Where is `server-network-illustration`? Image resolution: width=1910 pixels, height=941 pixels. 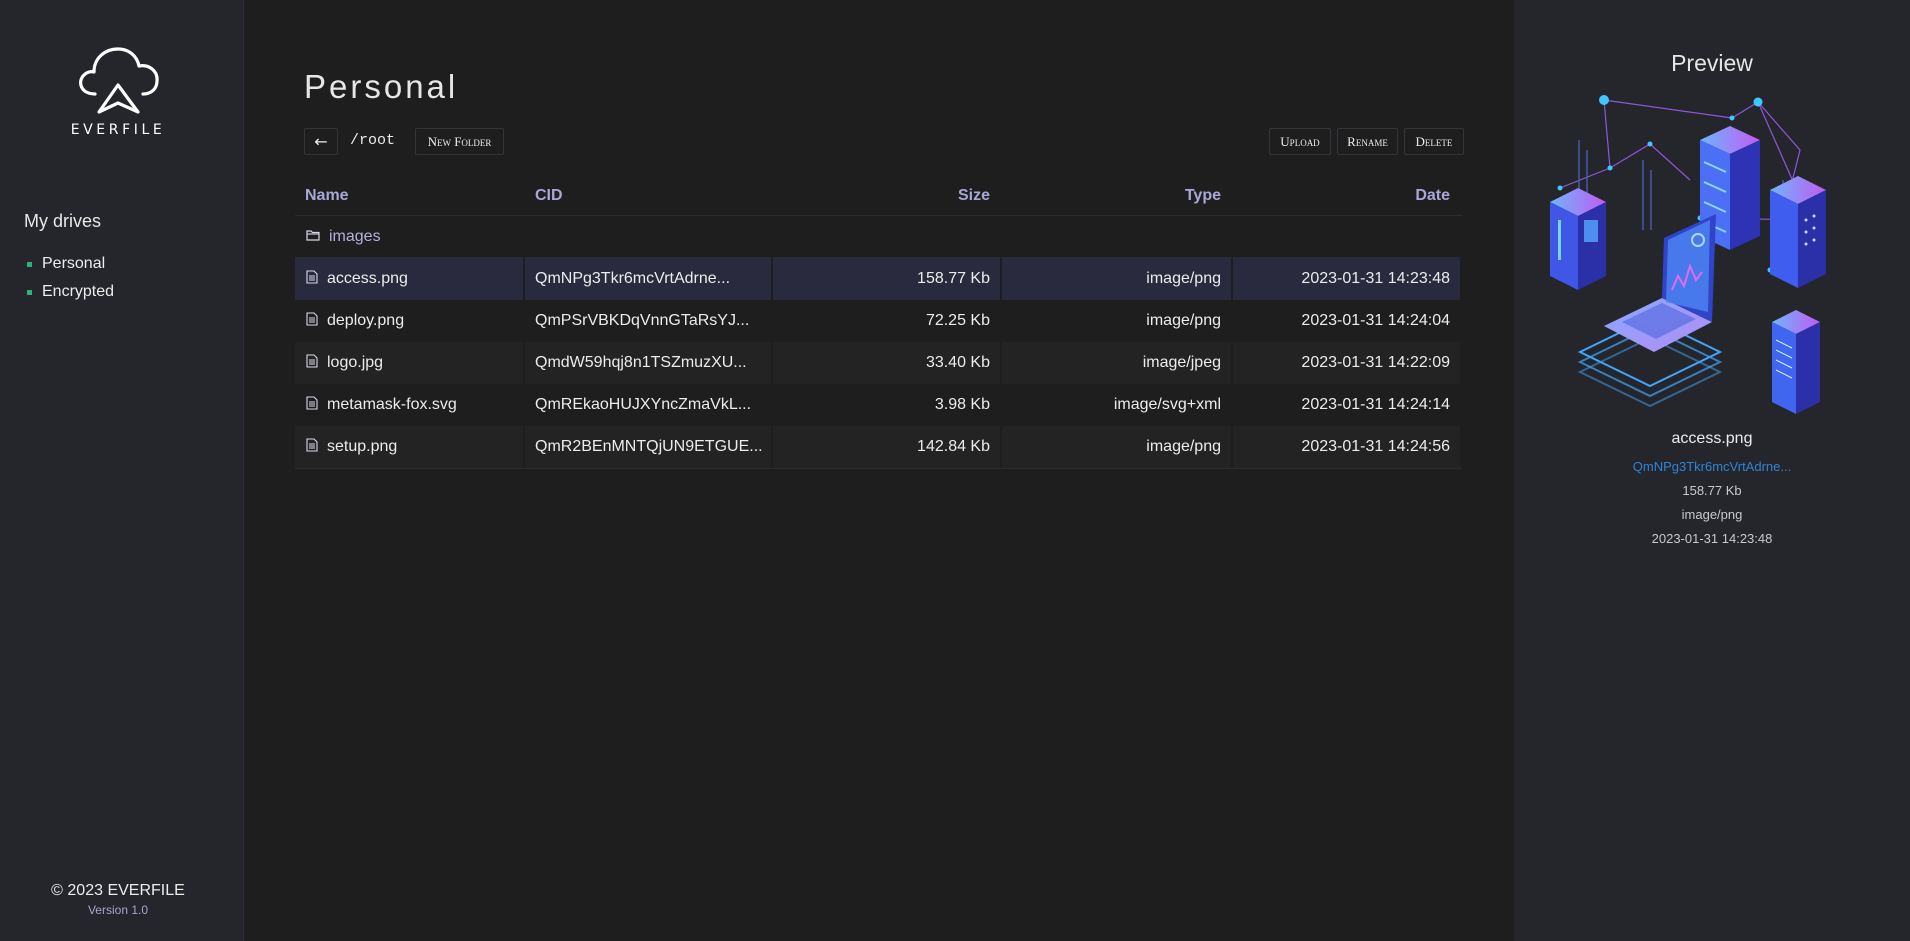
server-network-illustration is located at coordinates (1688, 254).